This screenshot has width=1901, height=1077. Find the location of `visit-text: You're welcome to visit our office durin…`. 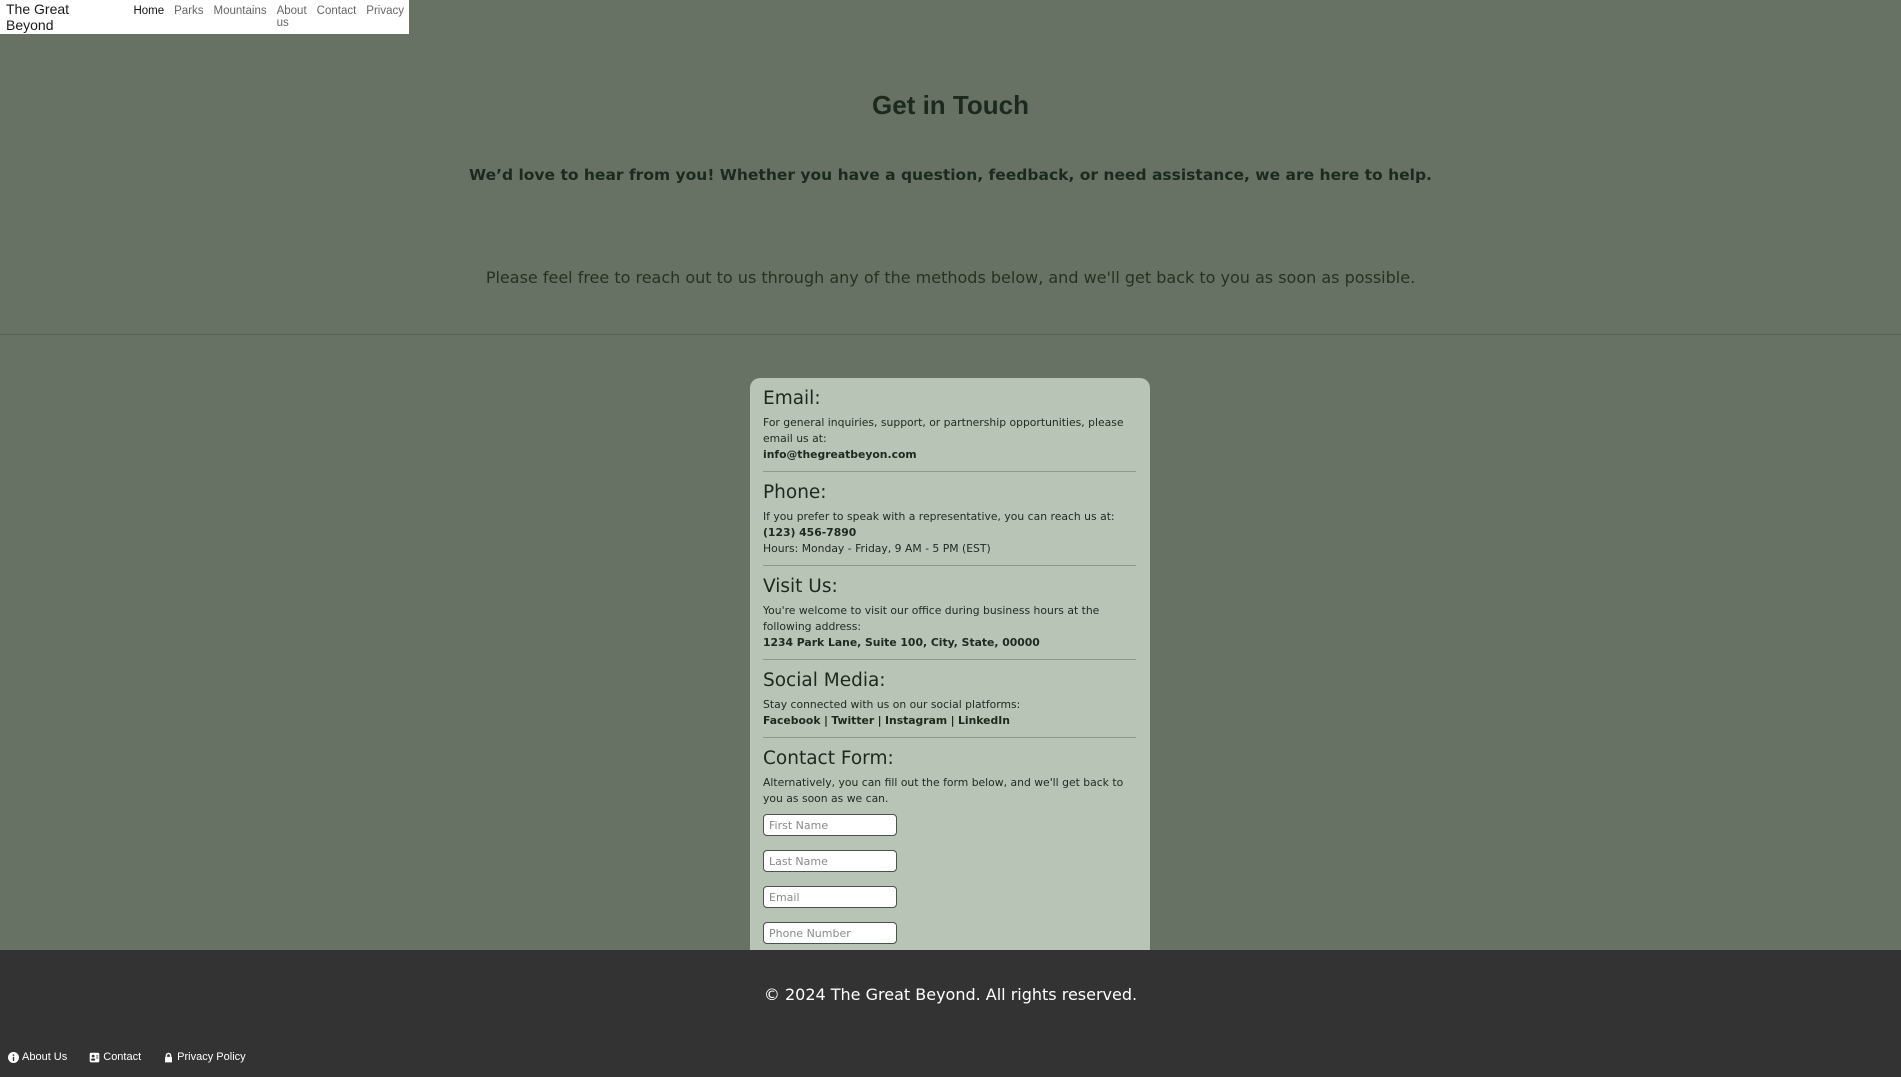

visit-text: You're welcome to visit our office durin… is located at coordinates (931, 618).